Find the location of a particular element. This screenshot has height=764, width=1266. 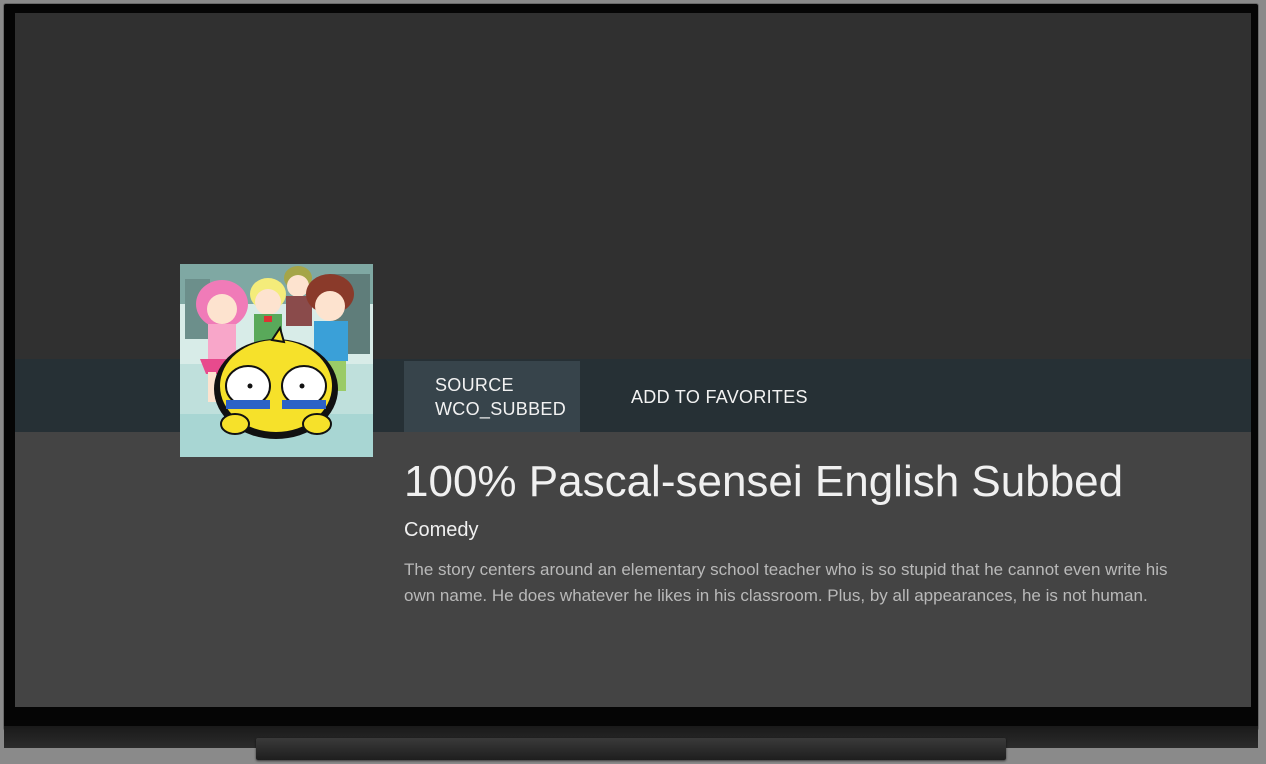

add-to-favorites-button: ADD TO FAVORITES is located at coordinates (700, 396).